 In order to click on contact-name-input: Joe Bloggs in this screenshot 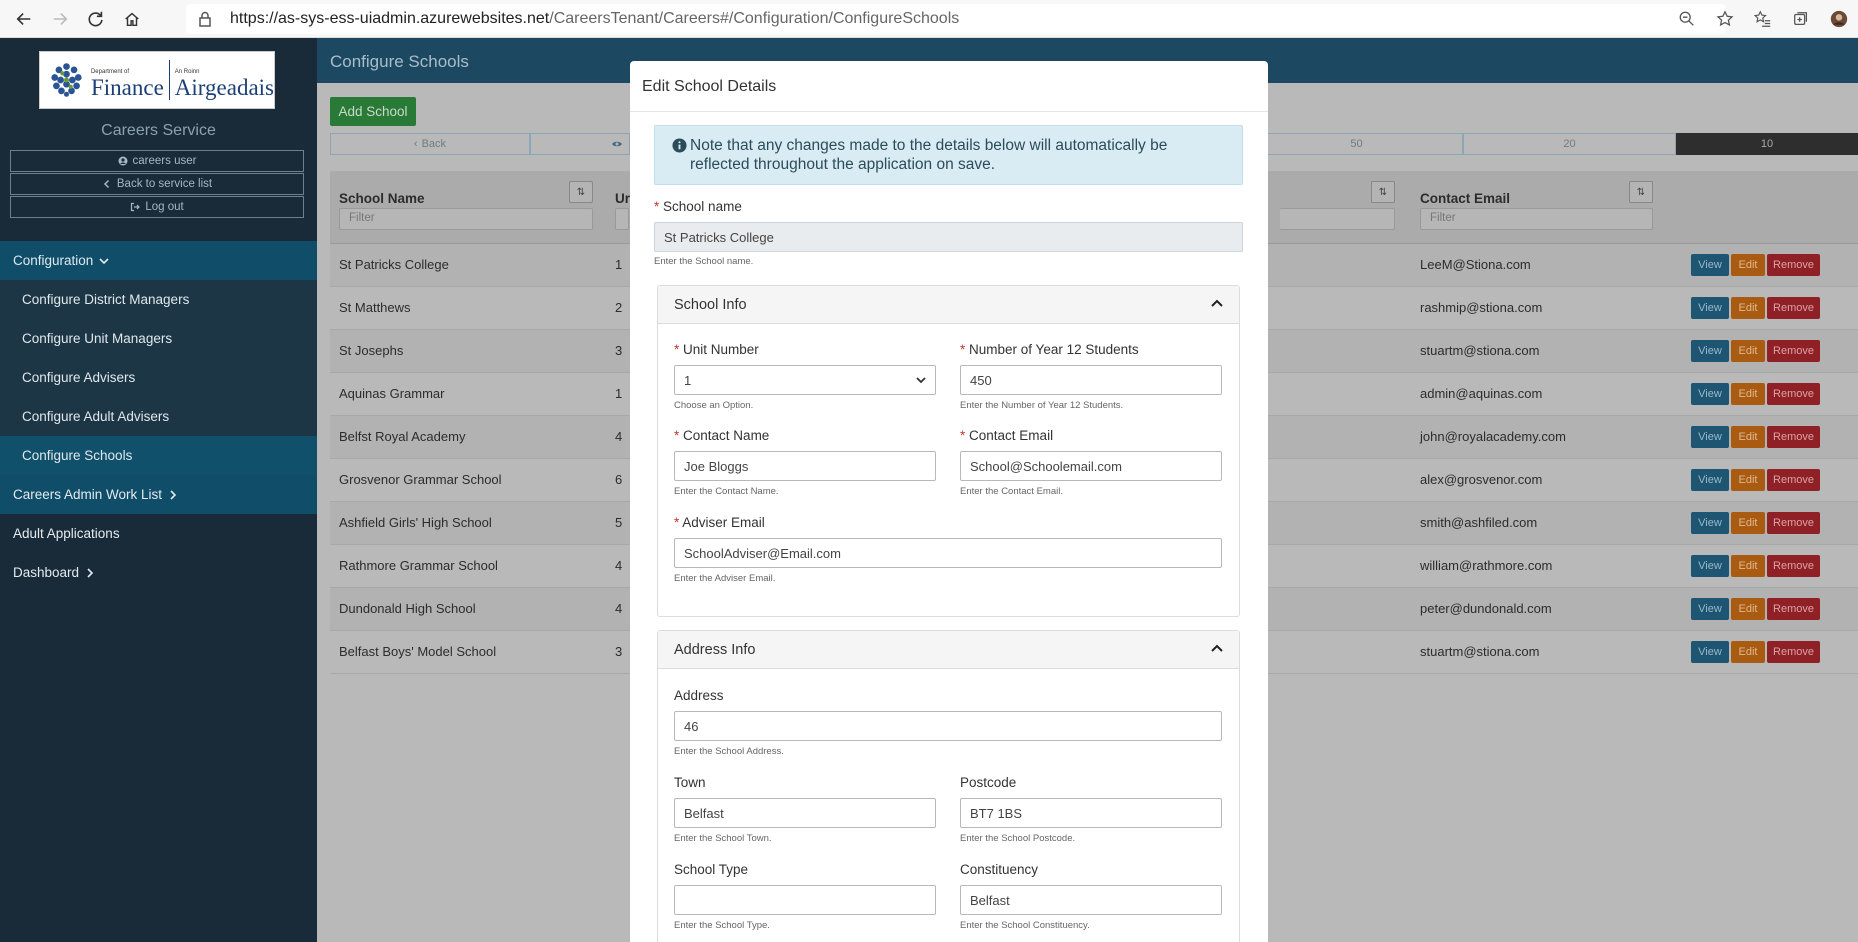, I will do `click(805, 466)`.